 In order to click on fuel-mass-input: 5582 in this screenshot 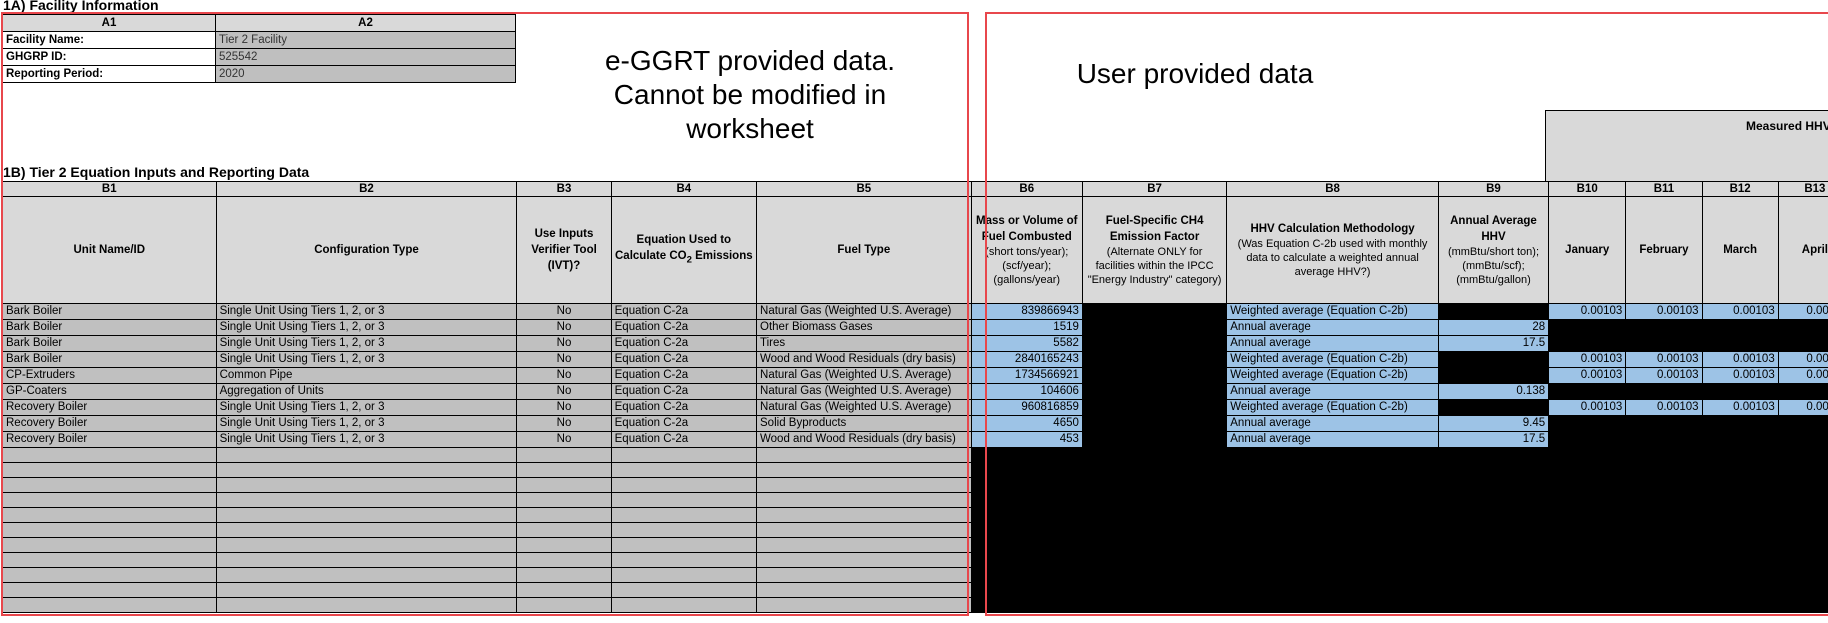, I will do `click(1026, 343)`.